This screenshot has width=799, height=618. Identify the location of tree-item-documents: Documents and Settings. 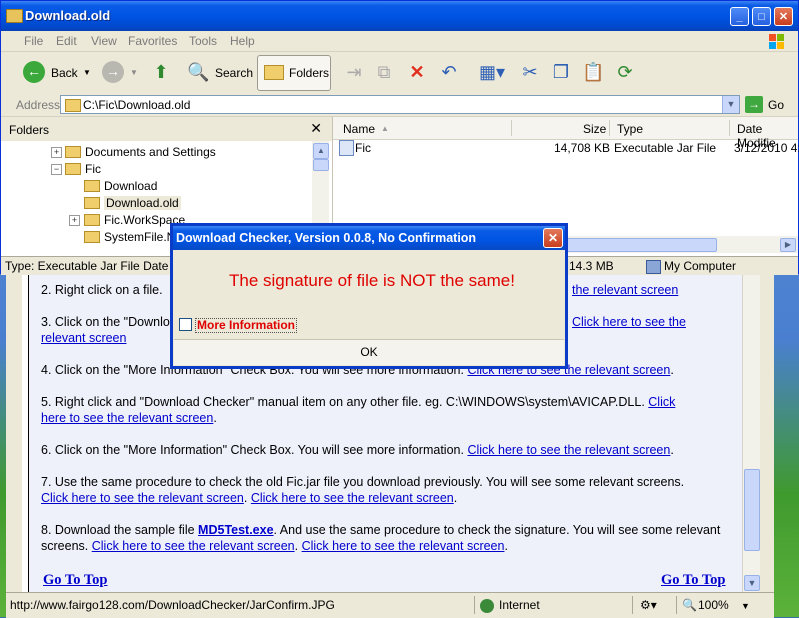
(140, 152).